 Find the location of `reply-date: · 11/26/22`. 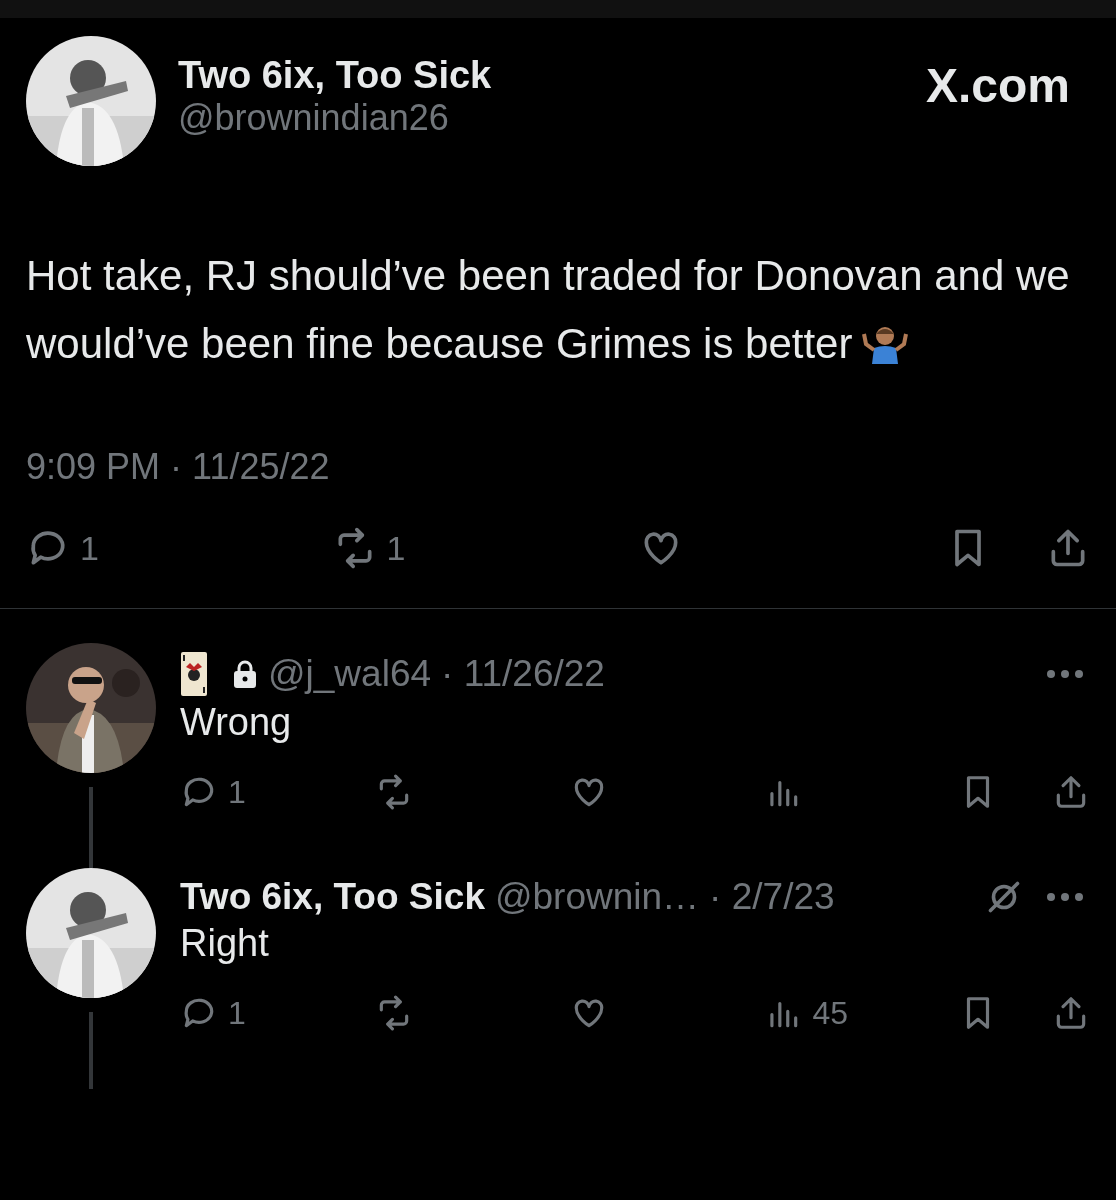

reply-date: · 11/26/22 is located at coordinates (523, 674).